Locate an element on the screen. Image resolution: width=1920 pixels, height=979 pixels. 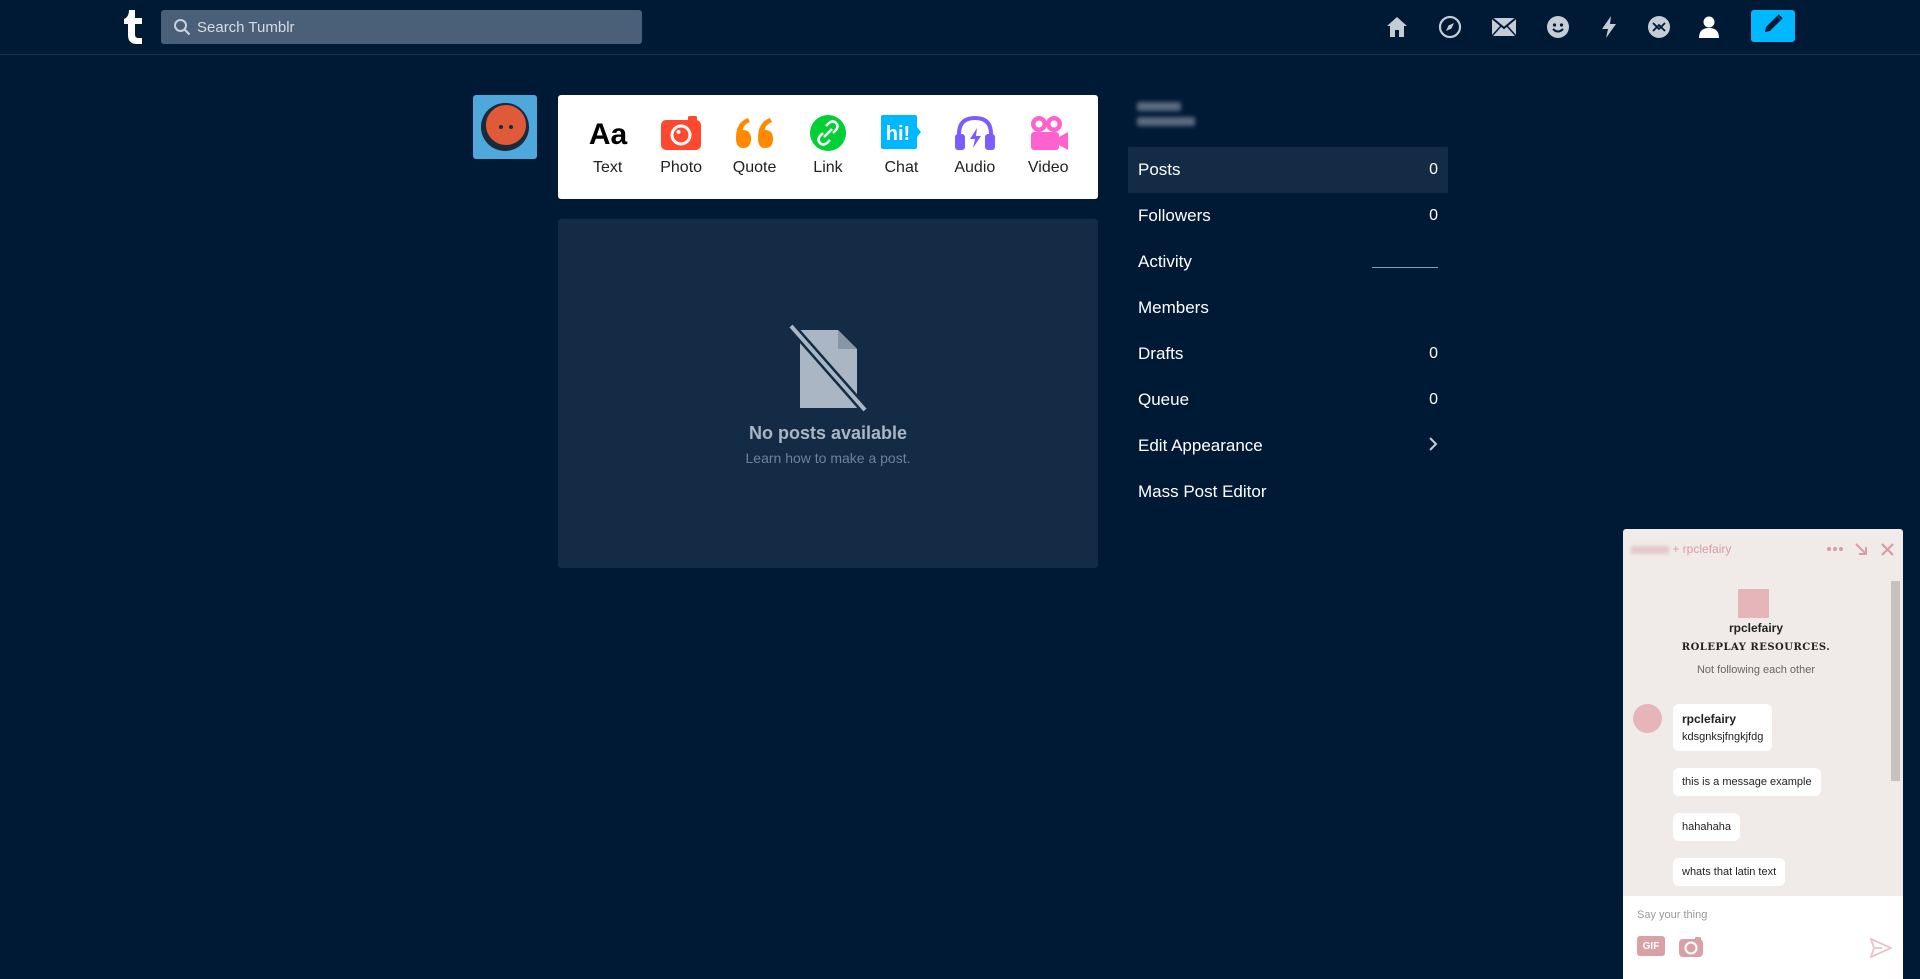
post-link-button: Link is located at coordinates (827, 147).